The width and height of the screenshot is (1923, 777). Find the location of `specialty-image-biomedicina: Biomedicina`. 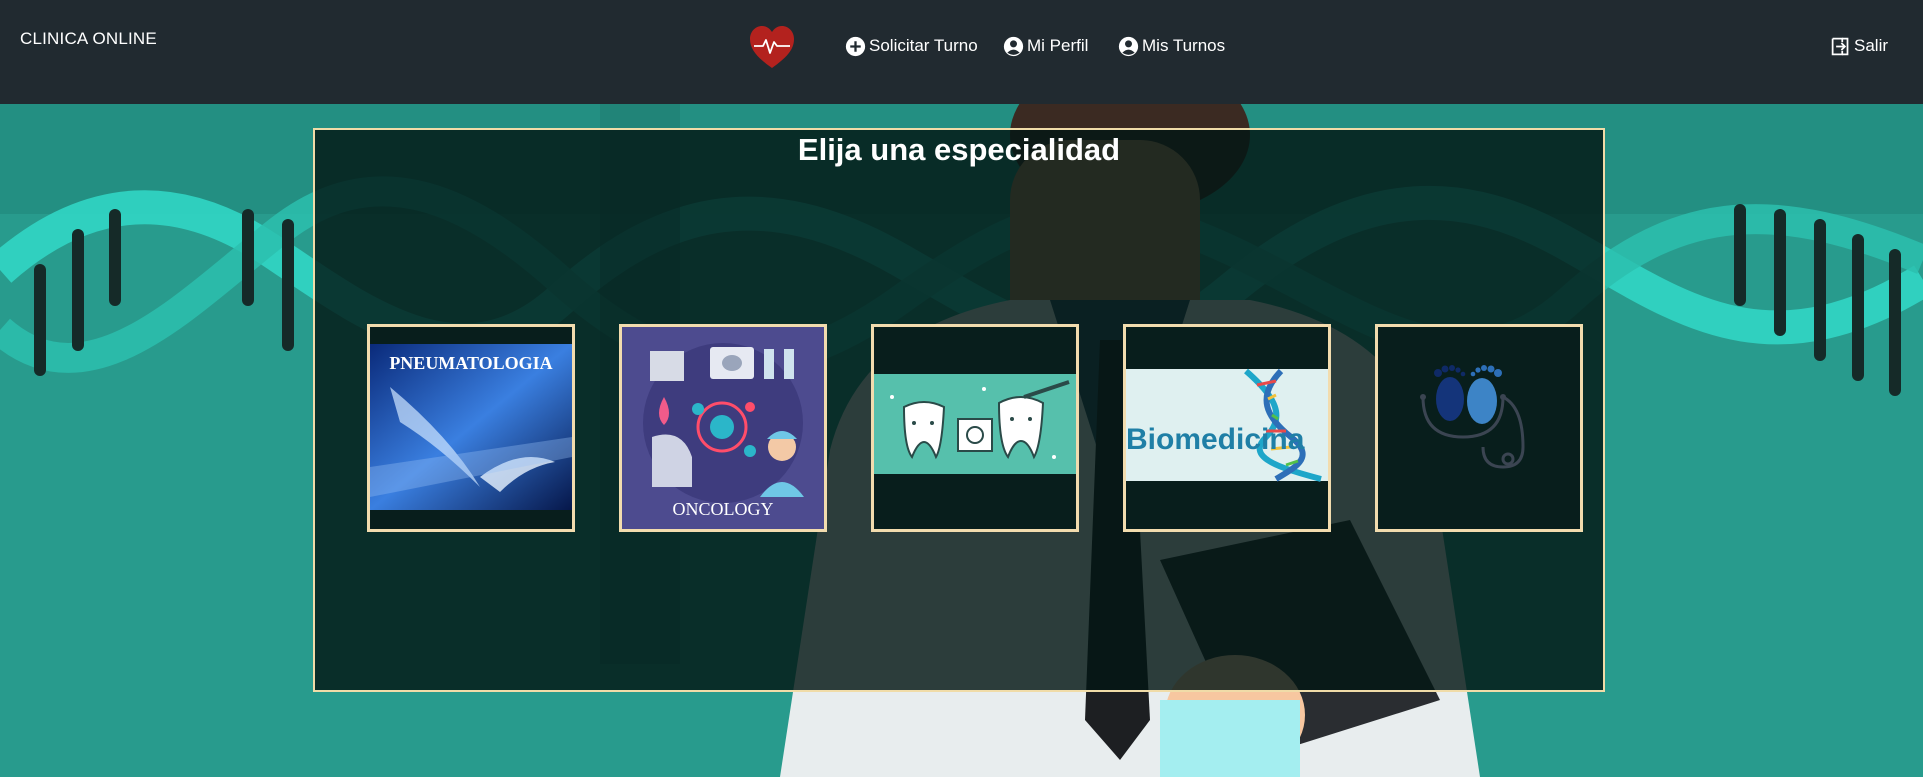

specialty-image-biomedicina: Biomedicina is located at coordinates (1227, 428).